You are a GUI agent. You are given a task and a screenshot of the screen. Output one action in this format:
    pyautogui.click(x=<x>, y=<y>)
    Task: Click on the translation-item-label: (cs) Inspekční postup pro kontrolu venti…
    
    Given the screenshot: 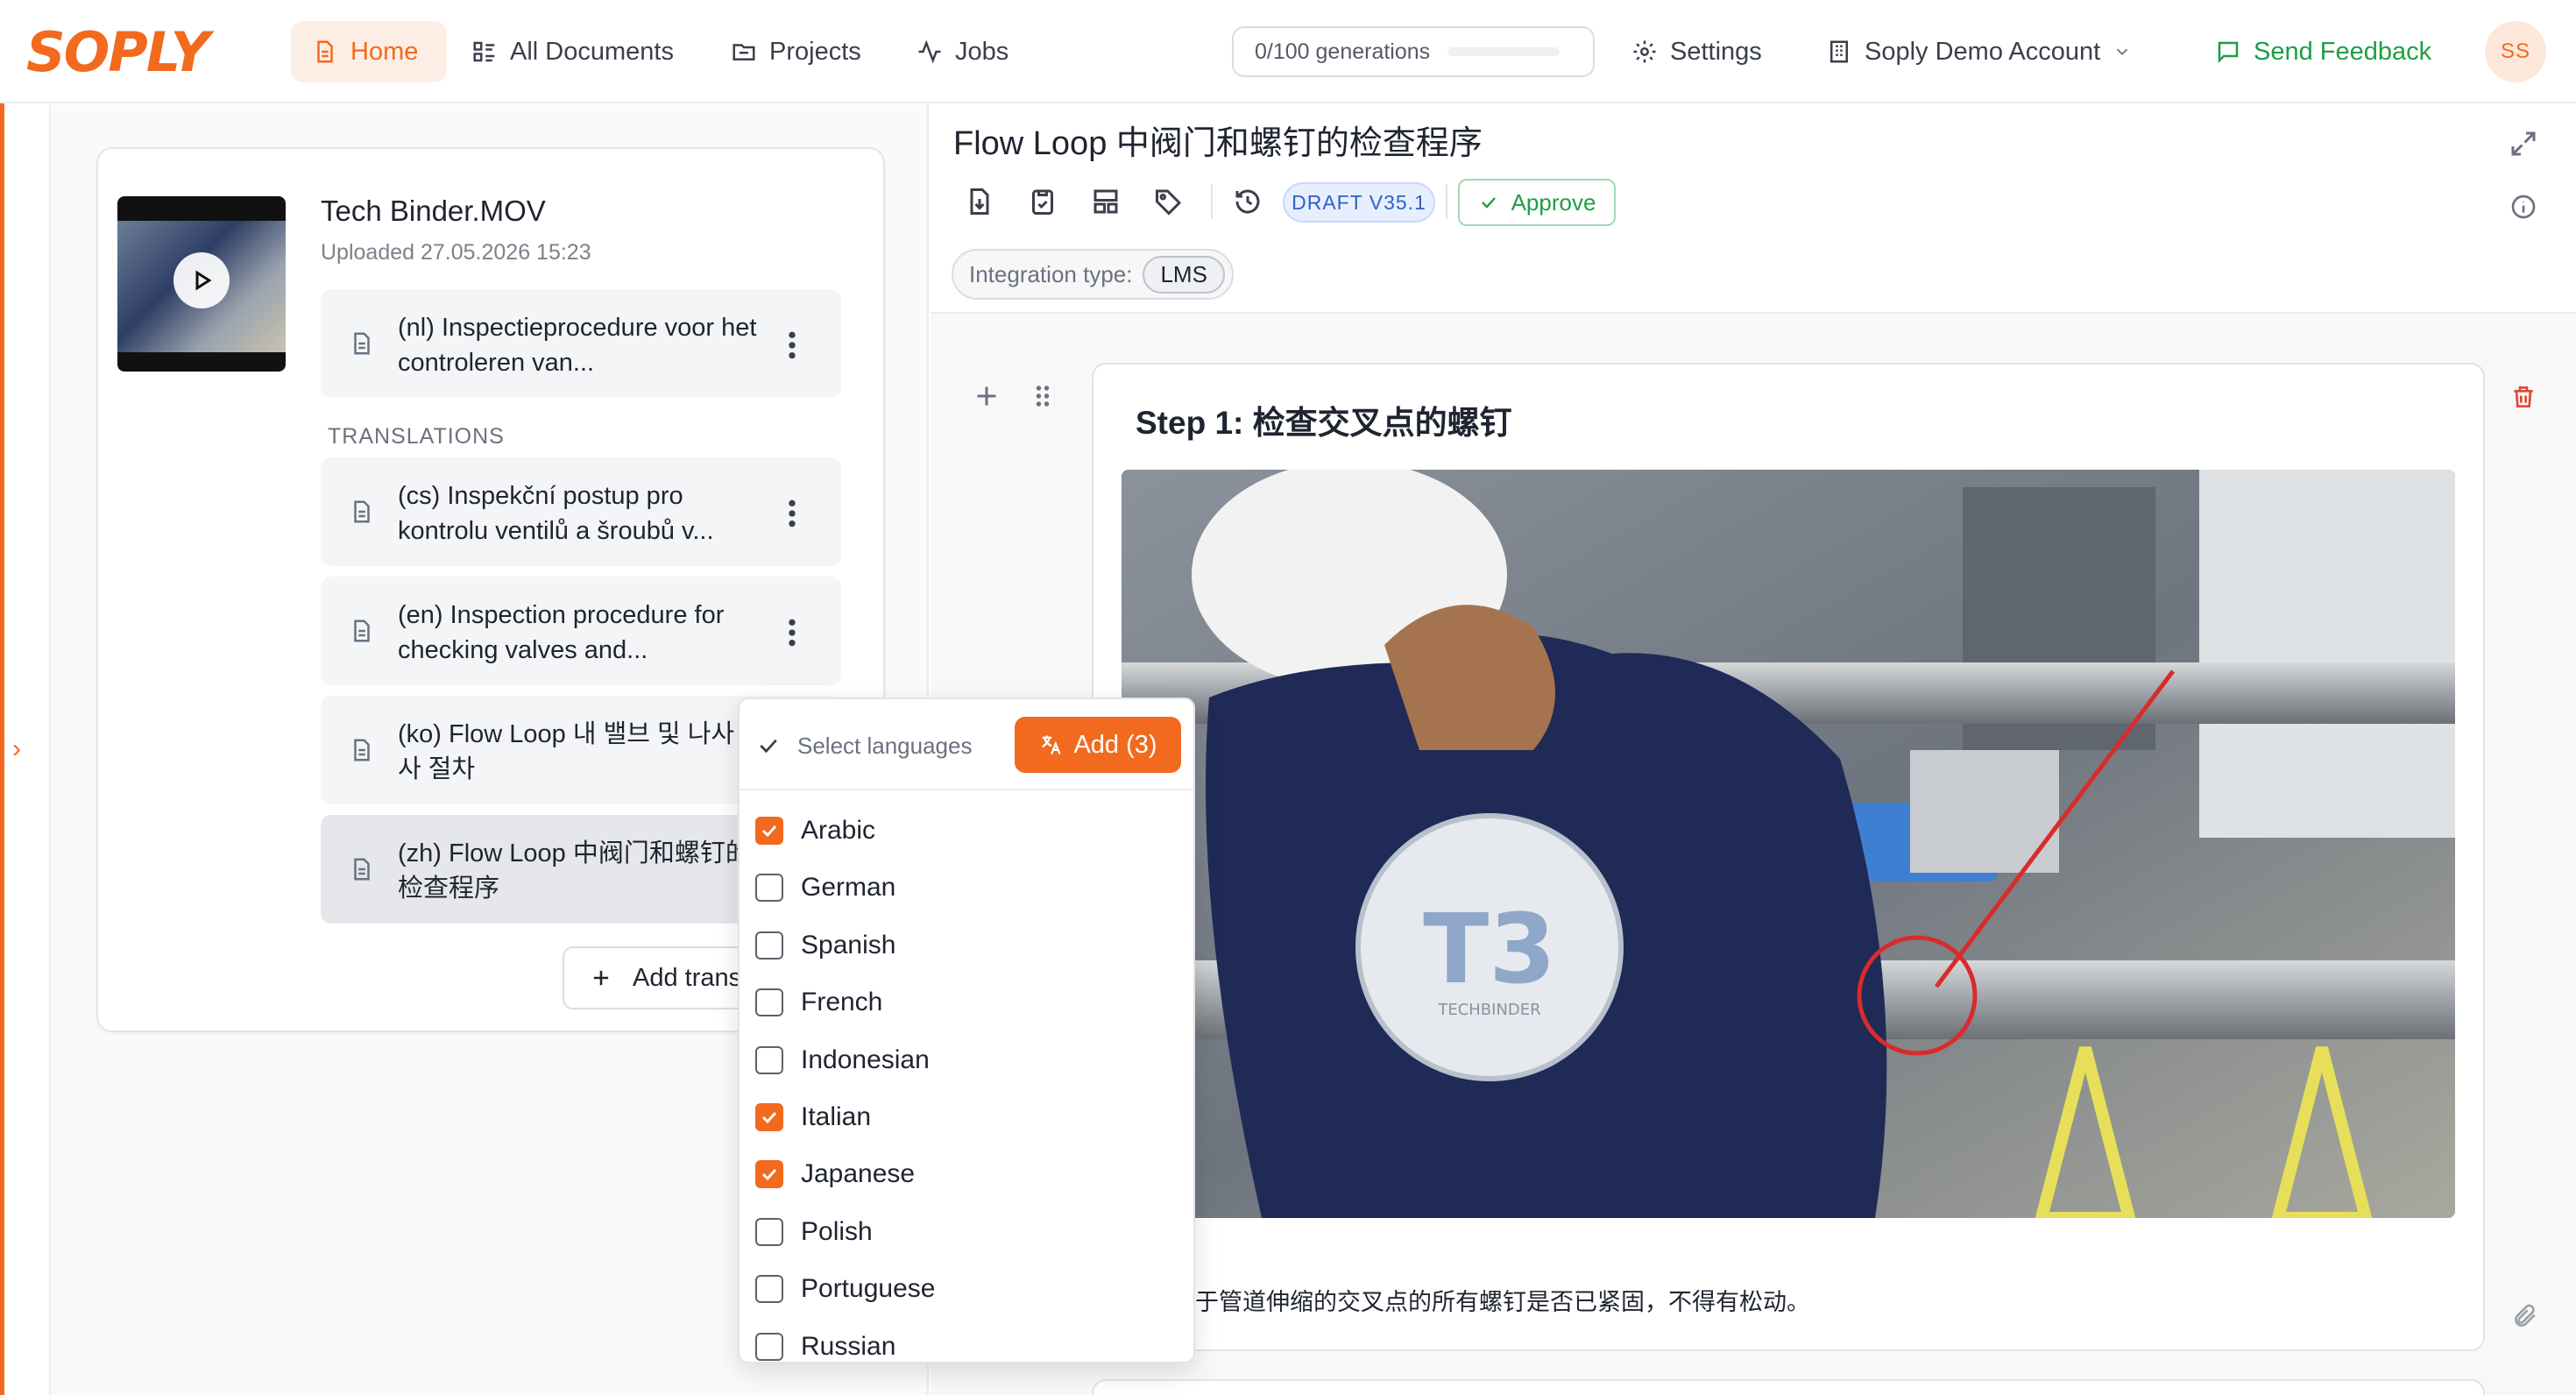 What is the action you would take?
    pyautogui.click(x=556, y=513)
    